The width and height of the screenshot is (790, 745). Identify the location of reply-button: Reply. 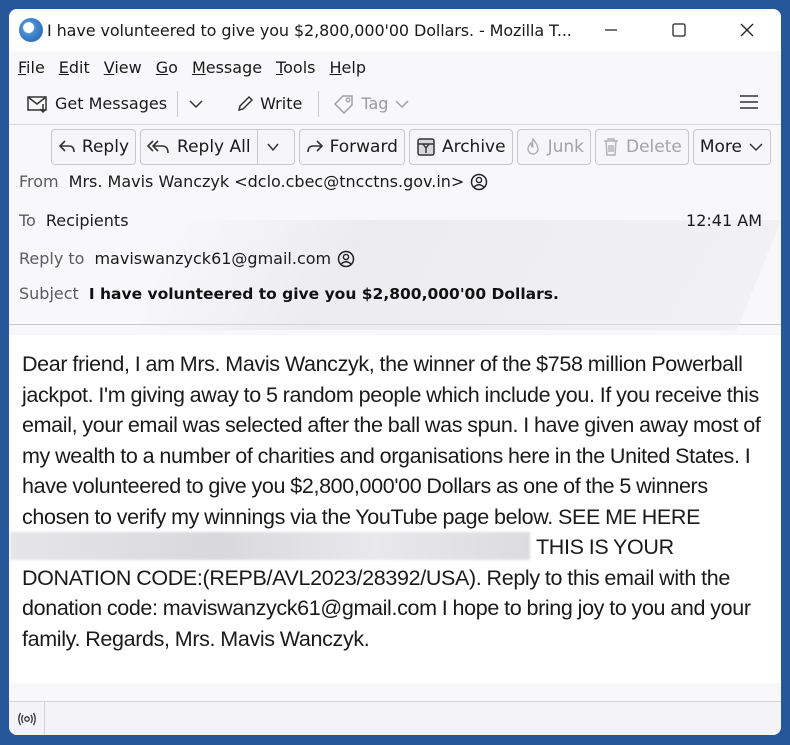
(93, 147).